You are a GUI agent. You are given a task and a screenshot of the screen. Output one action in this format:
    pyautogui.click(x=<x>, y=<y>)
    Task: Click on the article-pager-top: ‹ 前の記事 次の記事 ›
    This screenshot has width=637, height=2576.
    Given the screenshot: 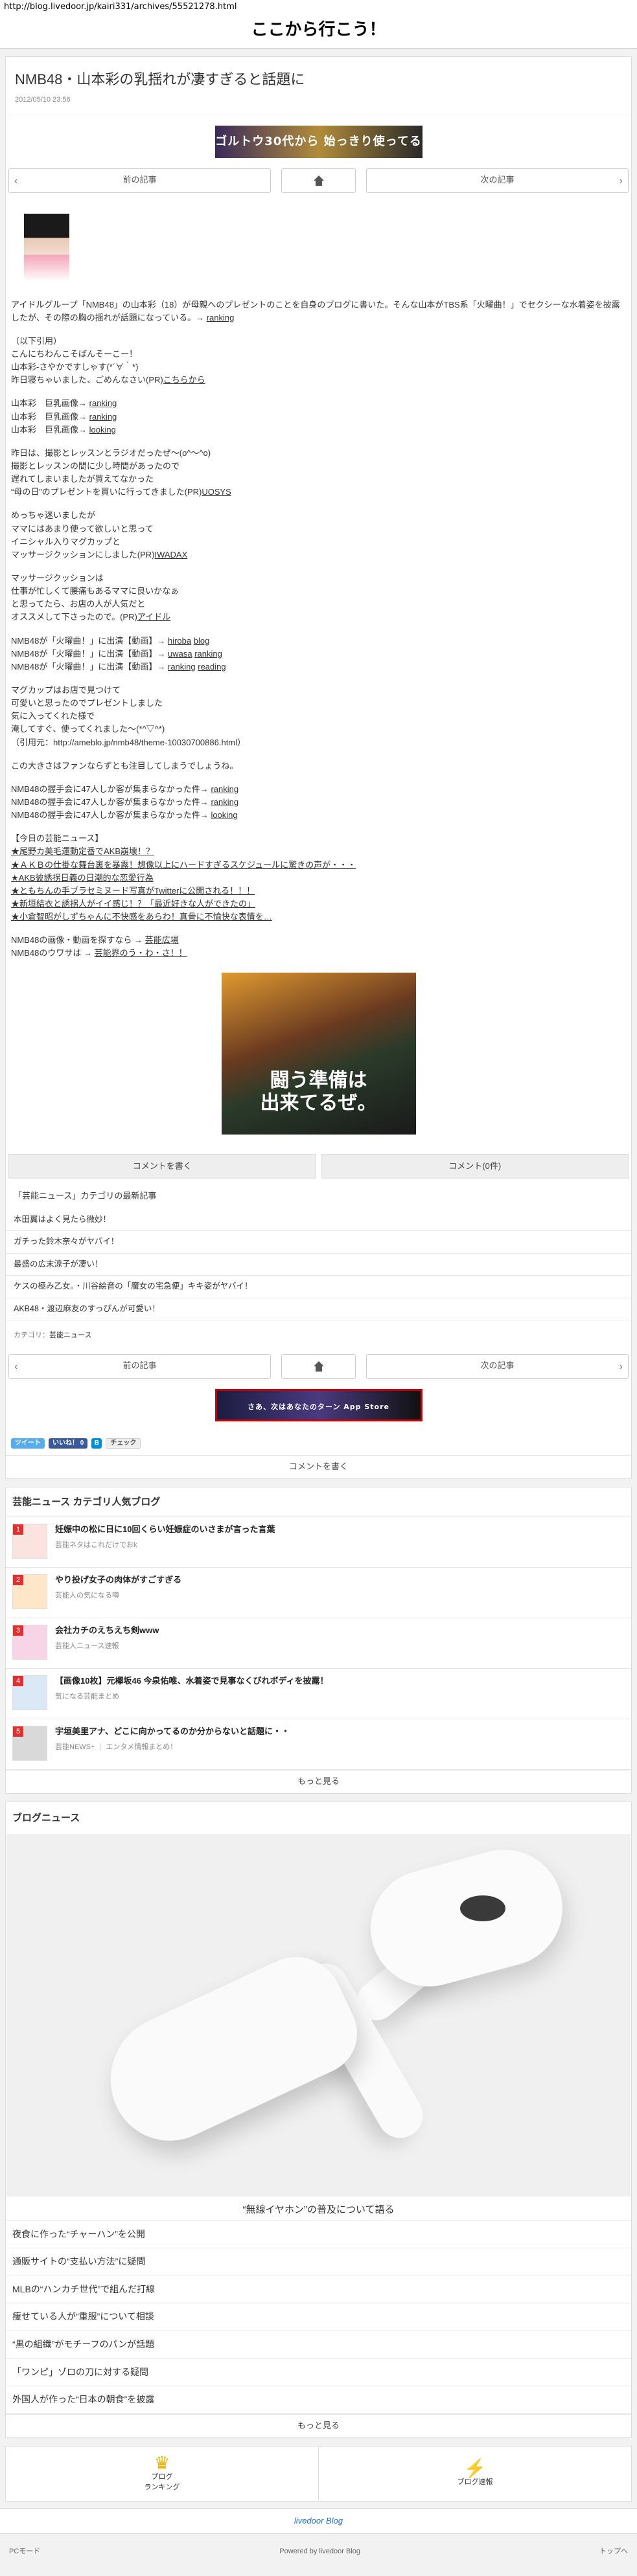 What is the action you would take?
    pyautogui.click(x=318, y=180)
    